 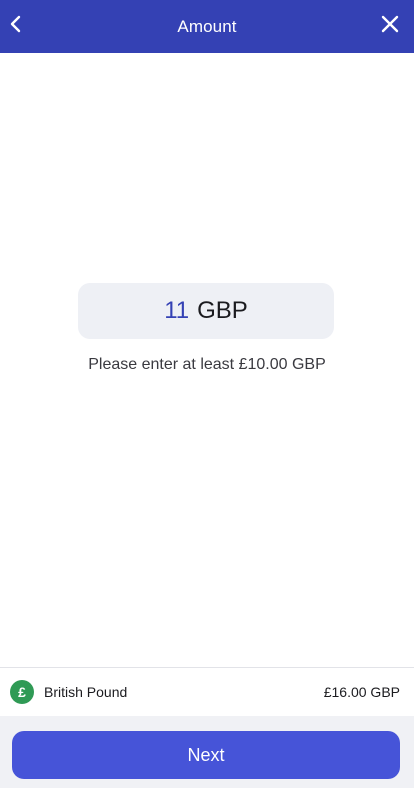 I want to click on minimum-amount-hint: Please enter at least £10.00 GBP, so click(x=207, y=364).